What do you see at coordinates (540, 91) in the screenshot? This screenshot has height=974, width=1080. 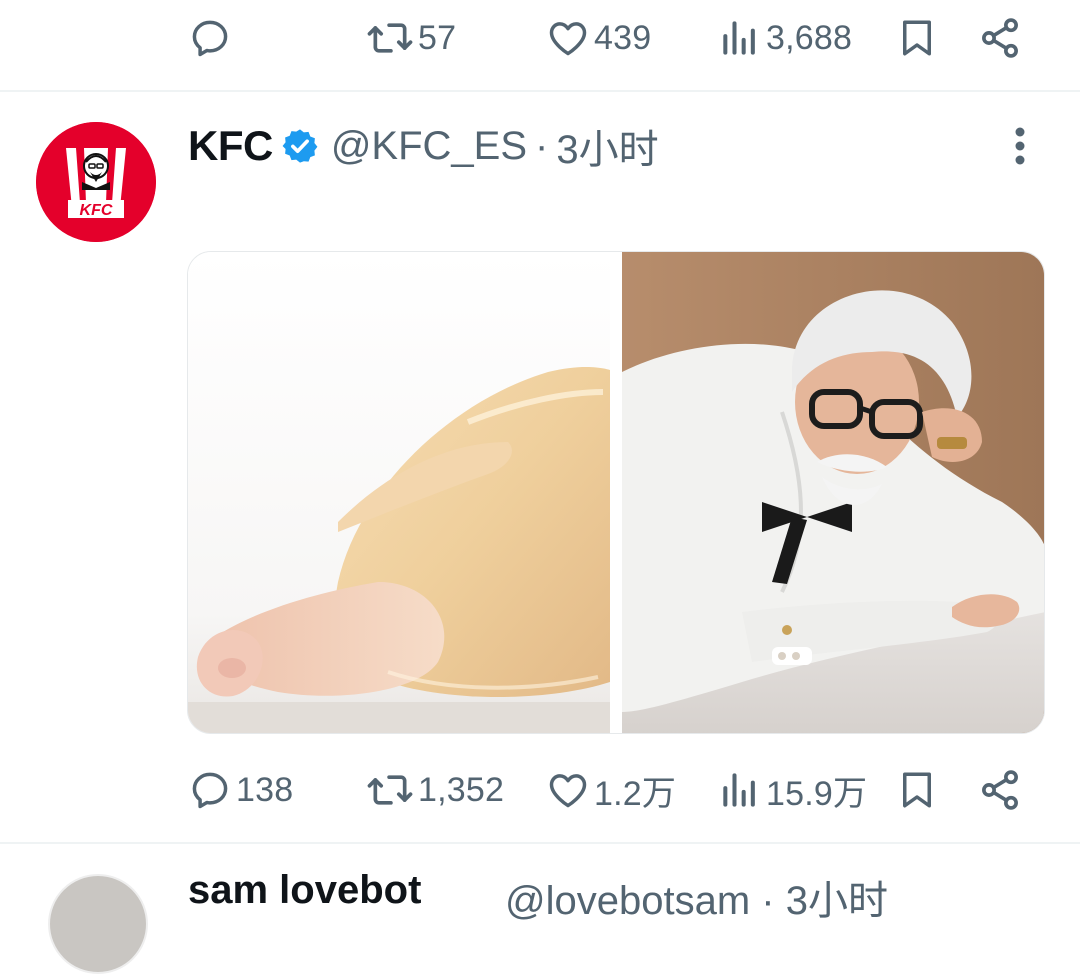 I see `tweet-divider-top` at bounding box center [540, 91].